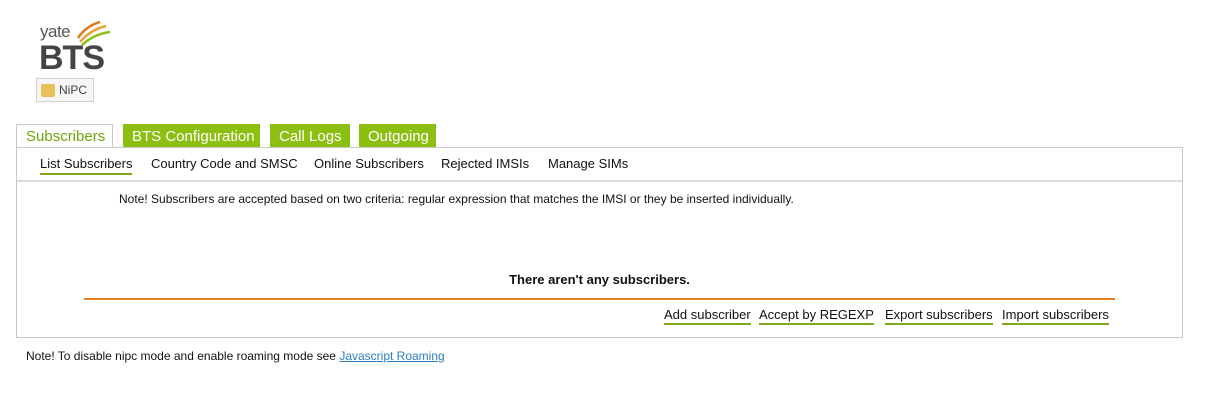  I want to click on export-subscribers-link: Export subscribers, so click(939, 316).